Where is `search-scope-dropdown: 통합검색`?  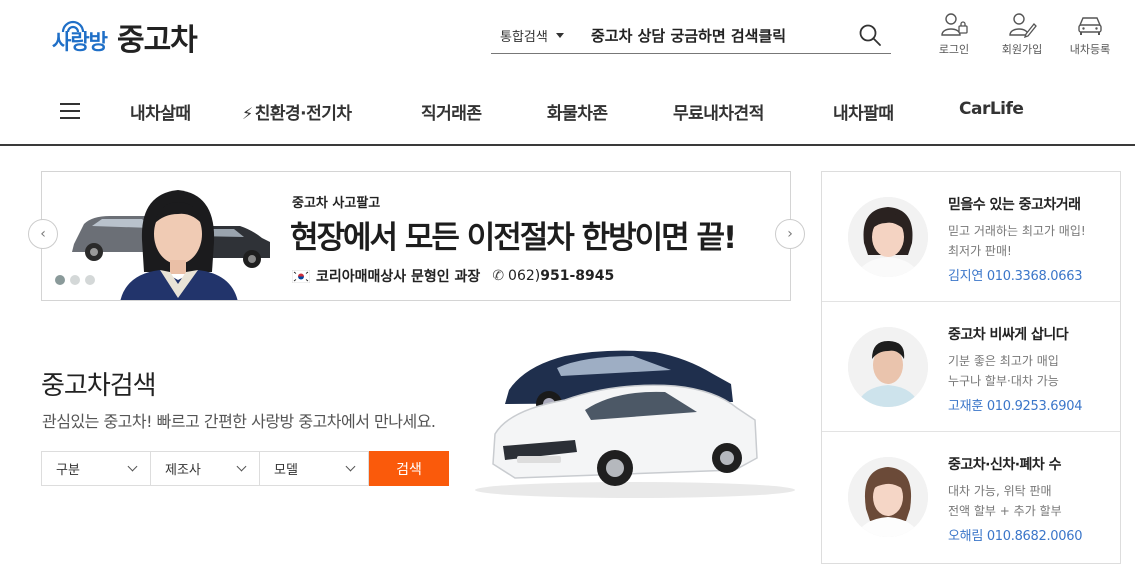 search-scope-dropdown: 통합검색 is located at coordinates (541, 35).